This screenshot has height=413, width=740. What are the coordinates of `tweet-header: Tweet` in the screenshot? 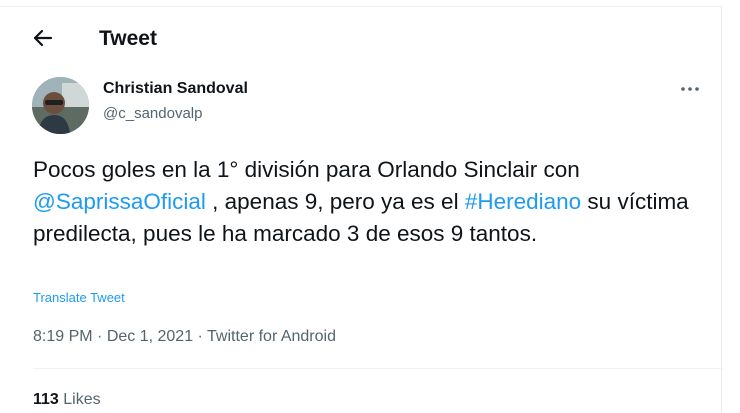 It's located at (361, 37).